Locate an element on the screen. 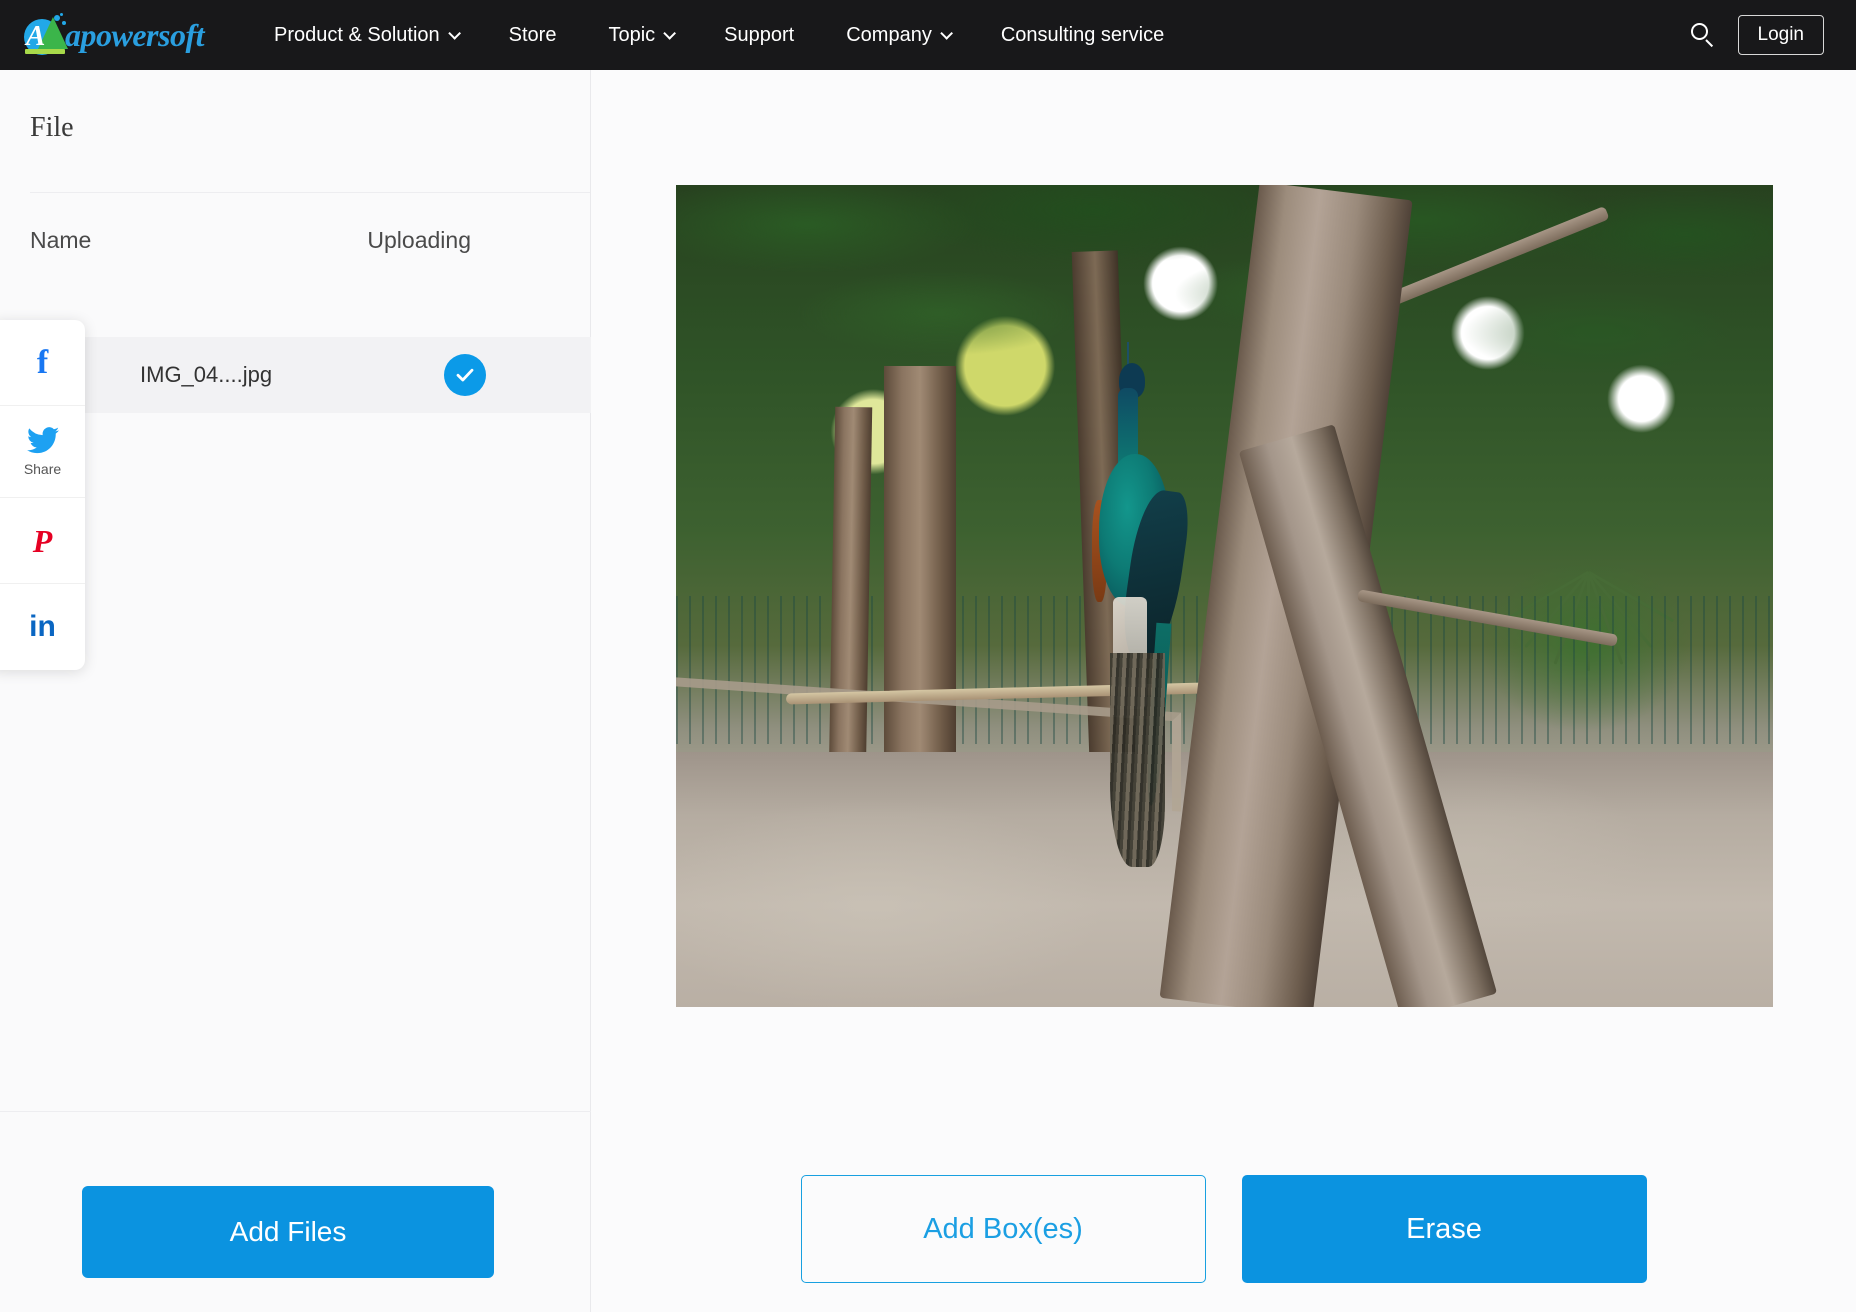 This screenshot has height=1312, width=1856. nav-label: Product & Solution is located at coordinates (357, 34).